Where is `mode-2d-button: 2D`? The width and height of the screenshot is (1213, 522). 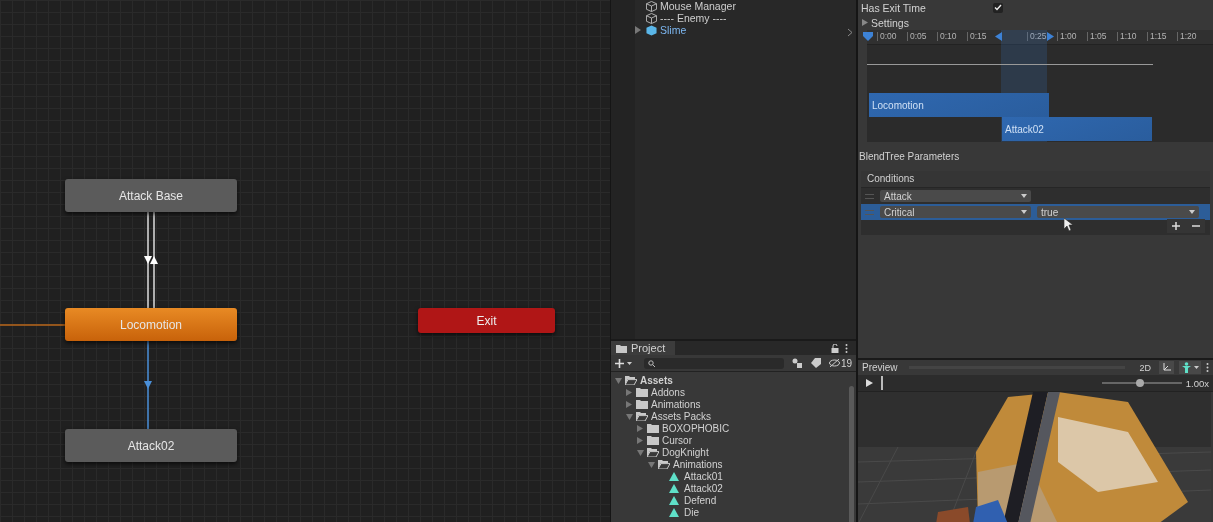 mode-2d-button: 2D is located at coordinates (1145, 367).